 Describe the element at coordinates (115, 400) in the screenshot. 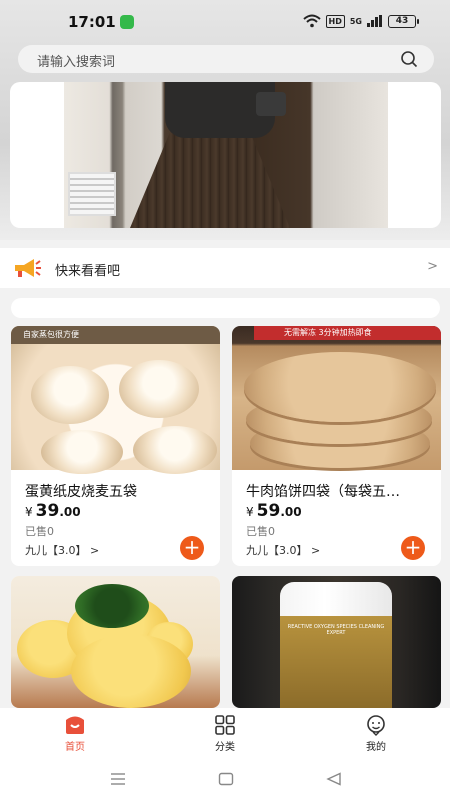

I see `product-image: 自家蒸包很方便` at that location.